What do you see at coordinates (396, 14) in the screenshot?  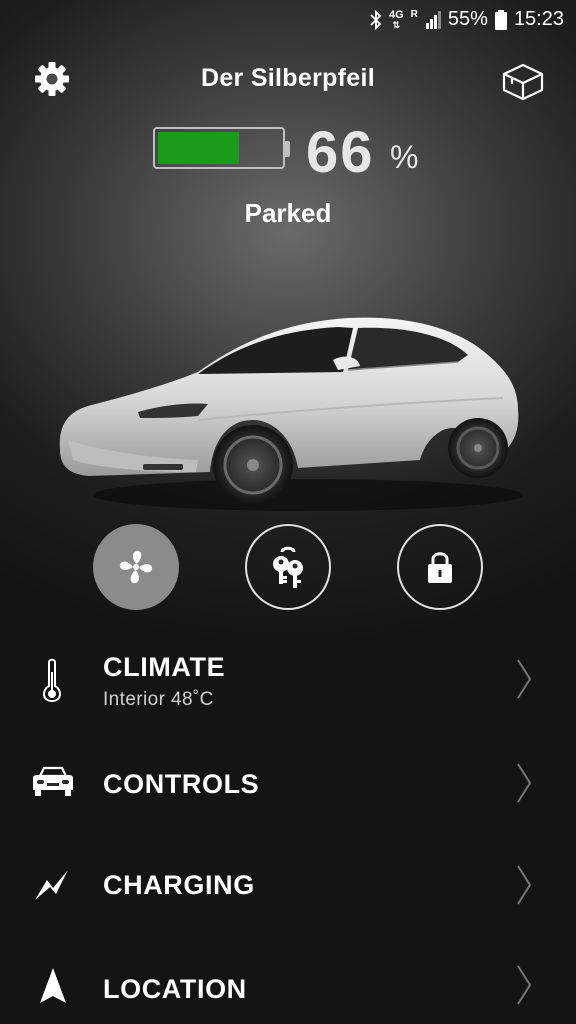 I see `network-type: 4G` at bounding box center [396, 14].